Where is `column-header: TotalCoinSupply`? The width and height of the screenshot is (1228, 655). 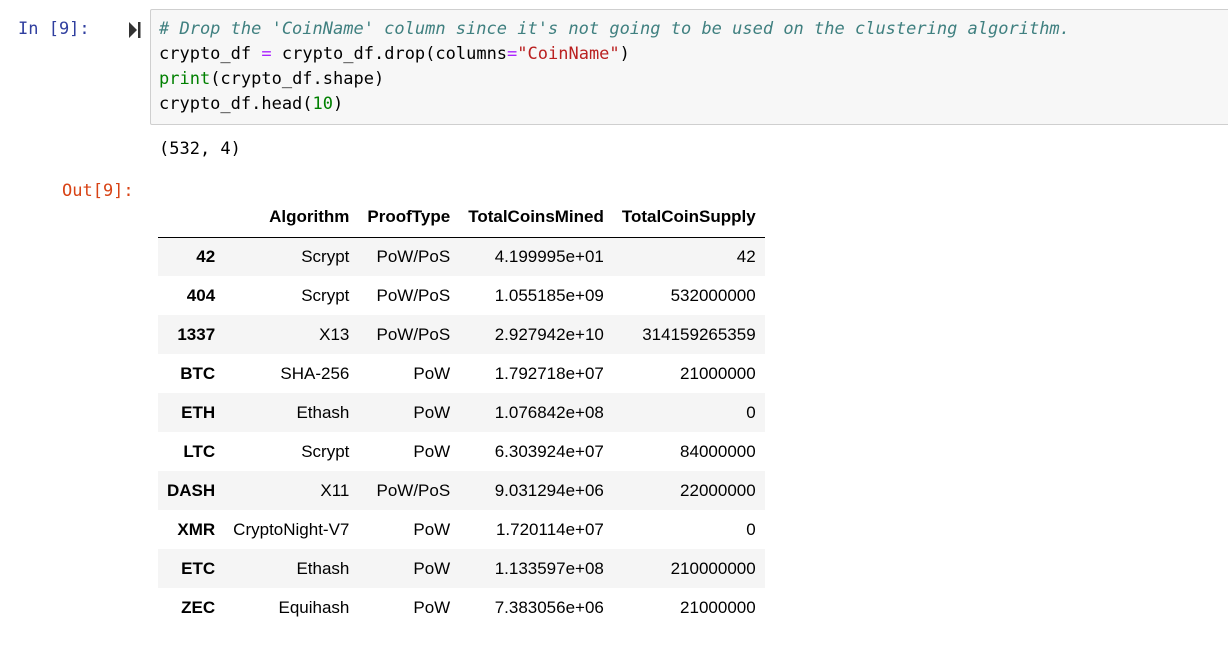
column-header: TotalCoinSupply is located at coordinates (688, 218).